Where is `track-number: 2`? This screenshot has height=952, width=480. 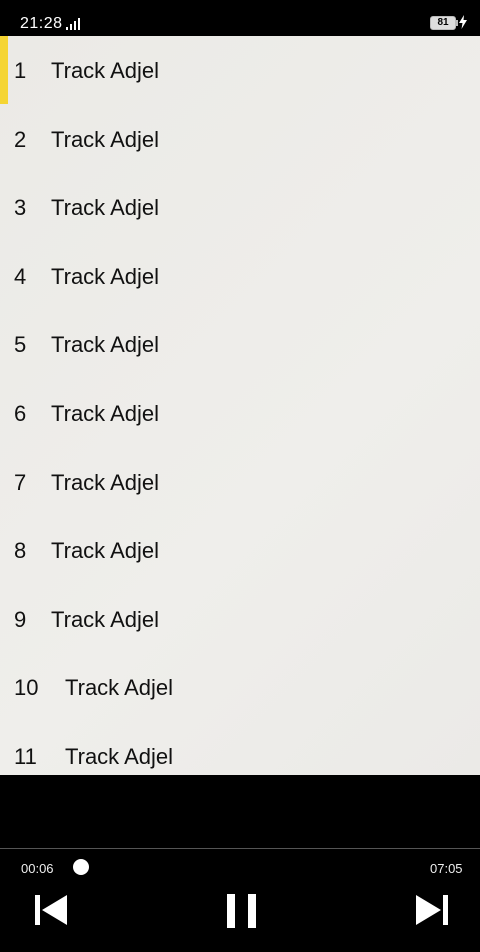 track-number: 2 is located at coordinates (20, 139).